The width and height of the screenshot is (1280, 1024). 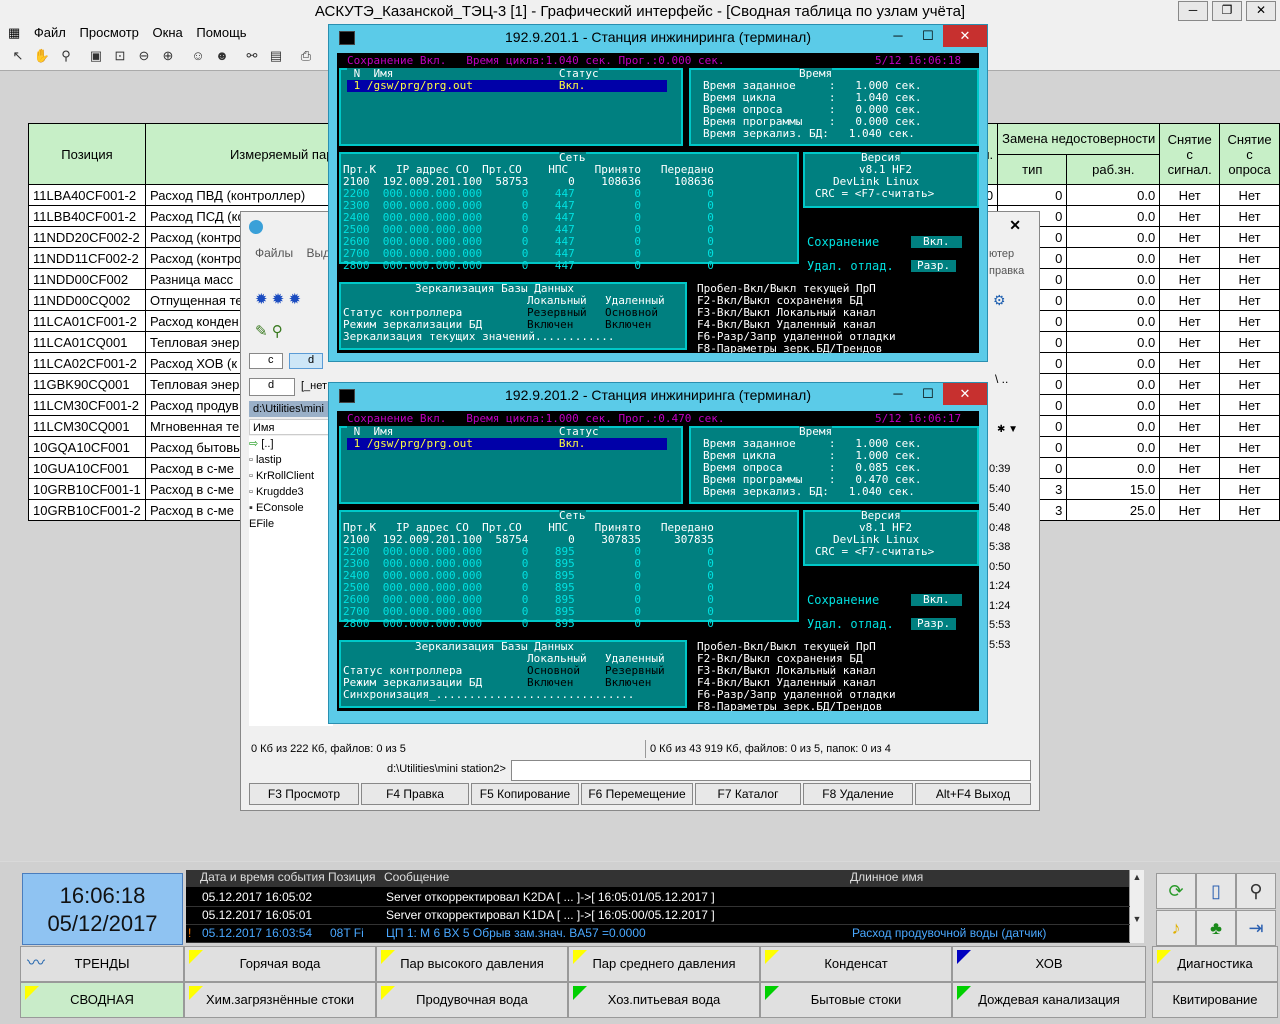 What do you see at coordinates (1049, 1000) in the screenshot?
I see `nav-button: Дождевая канализация` at bounding box center [1049, 1000].